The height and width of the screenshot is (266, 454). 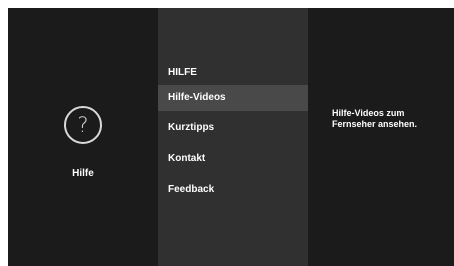 What do you see at coordinates (368, 113) in the screenshot?
I see `description-line-1: Hilfe-Videos zum` at bounding box center [368, 113].